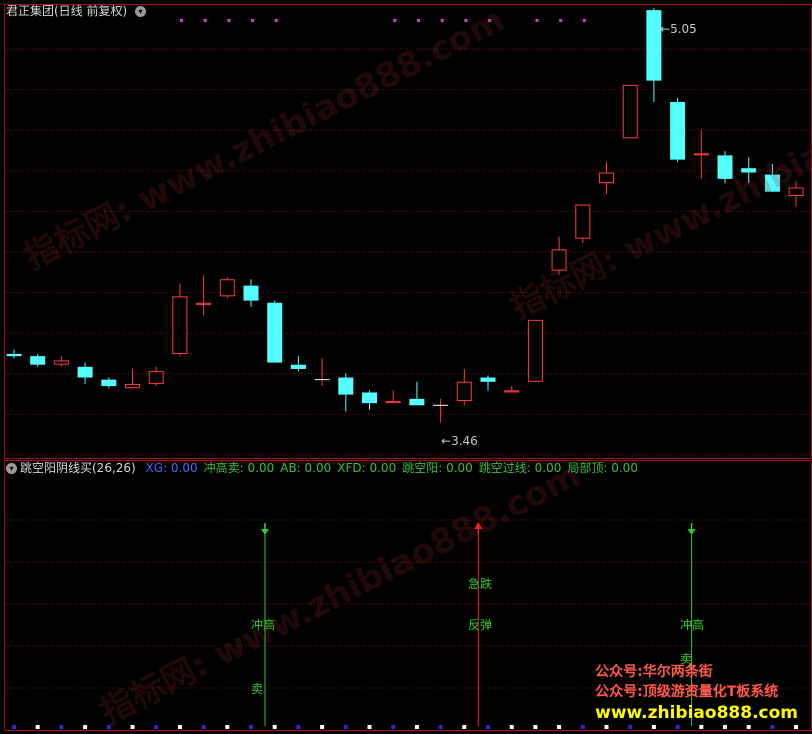 The width and height of the screenshot is (812, 734). What do you see at coordinates (480, 584) in the screenshot?
I see `signal-label: 急跌` at bounding box center [480, 584].